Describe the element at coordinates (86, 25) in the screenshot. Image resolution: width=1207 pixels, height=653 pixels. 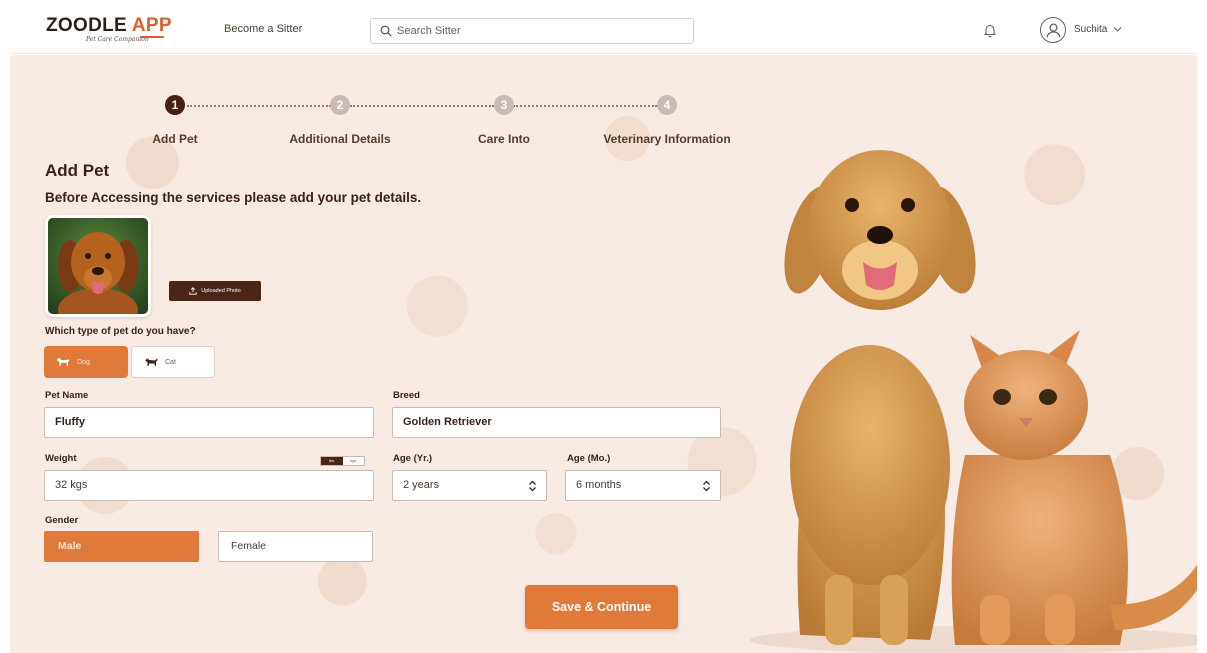
I see `logo-text: ZOODLE` at that location.